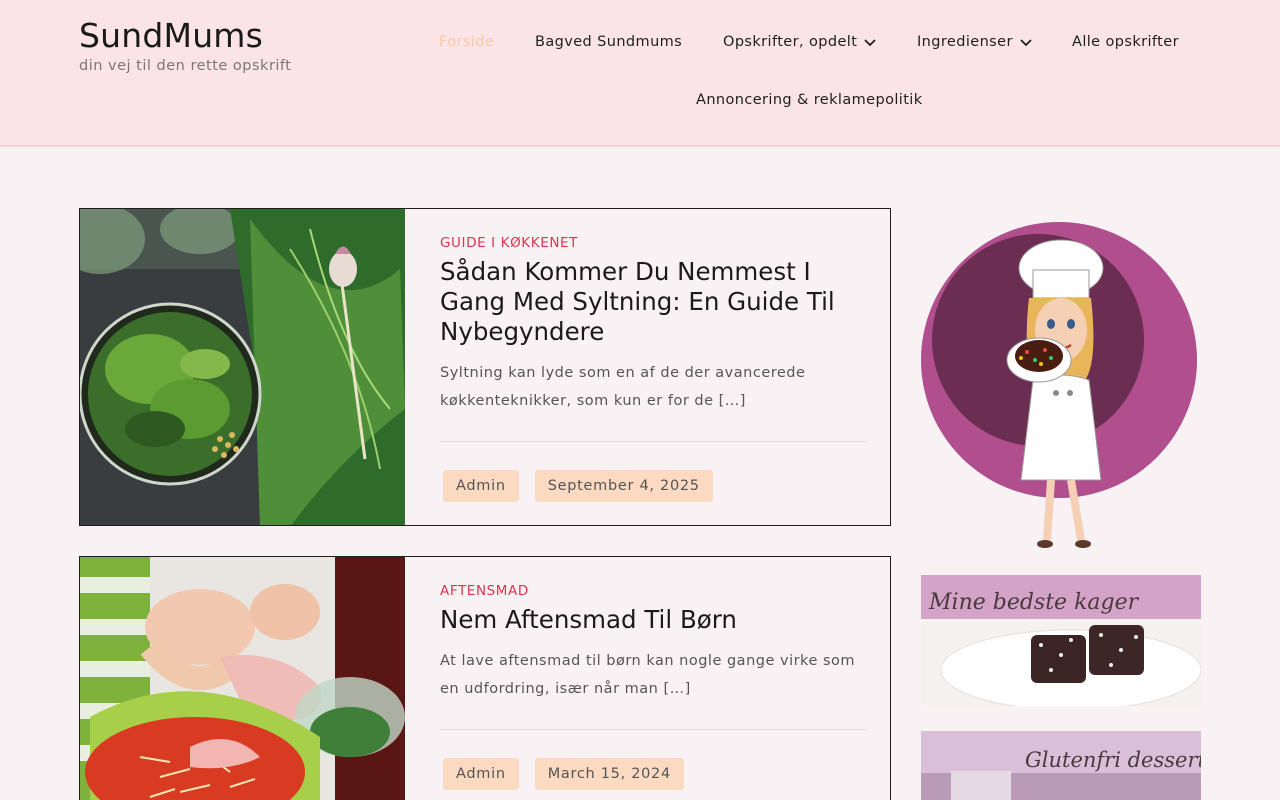 The height and width of the screenshot is (800, 1280). I want to click on nav-label: Annoncering & reklamepolitik, so click(809, 100).